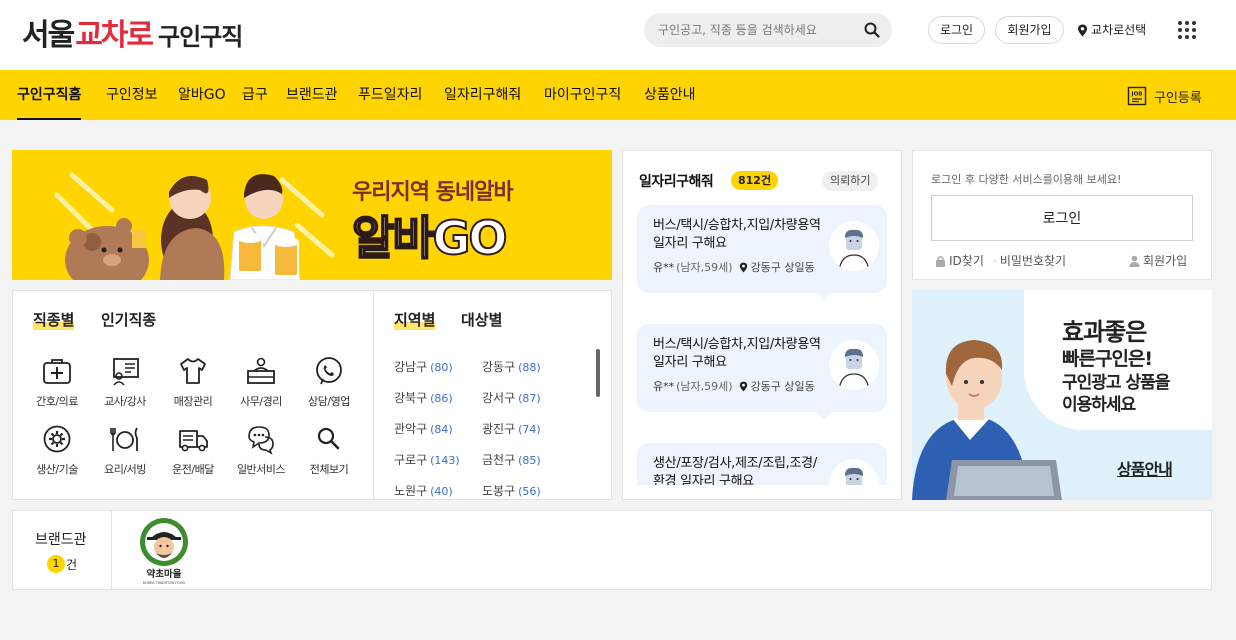  What do you see at coordinates (582, 95) in the screenshot?
I see `nav-item-my-page: 마이구인구직` at bounding box center [582, 95].